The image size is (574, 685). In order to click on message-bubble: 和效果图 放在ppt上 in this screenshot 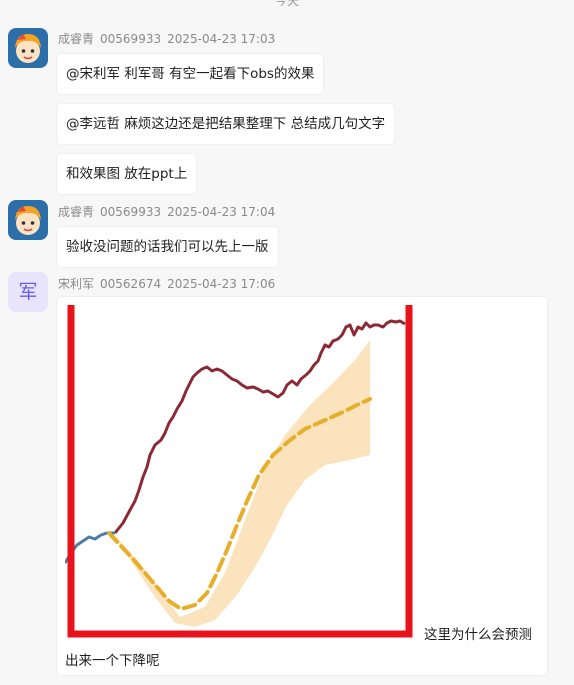, I will do `click(127, 174)`.